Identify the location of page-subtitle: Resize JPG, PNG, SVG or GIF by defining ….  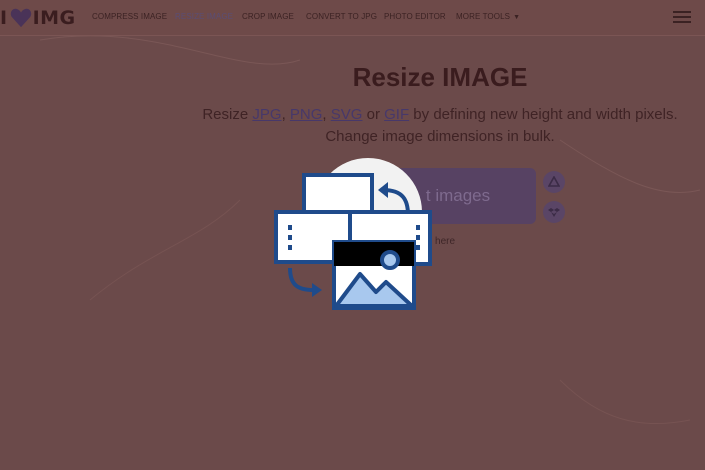
(440, 126).